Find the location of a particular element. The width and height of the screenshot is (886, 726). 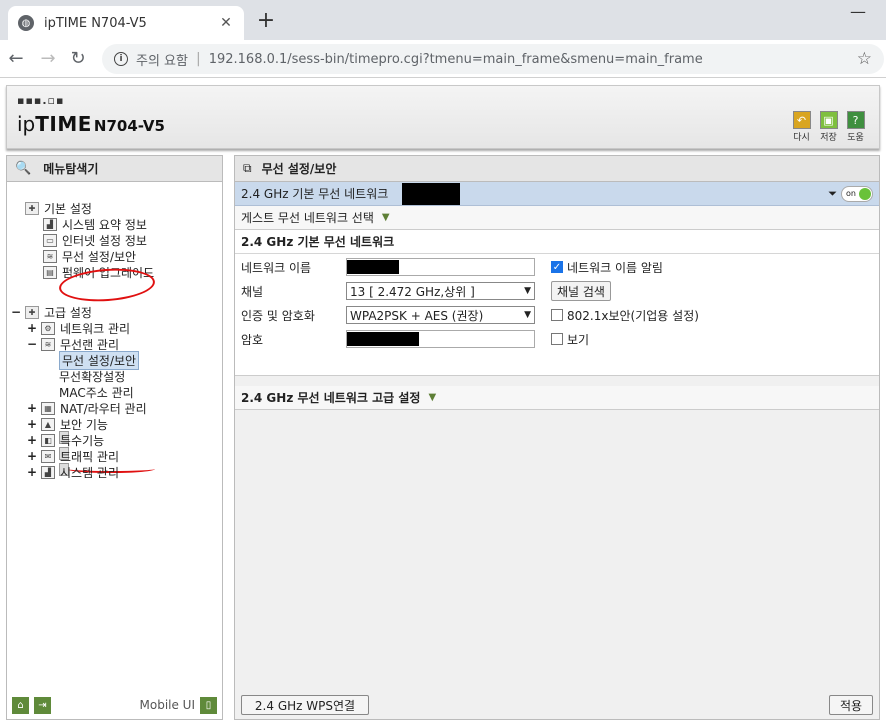

tree-system-summary: ▟ 시스템 요약 정보 is located at coordinates (95, 224).